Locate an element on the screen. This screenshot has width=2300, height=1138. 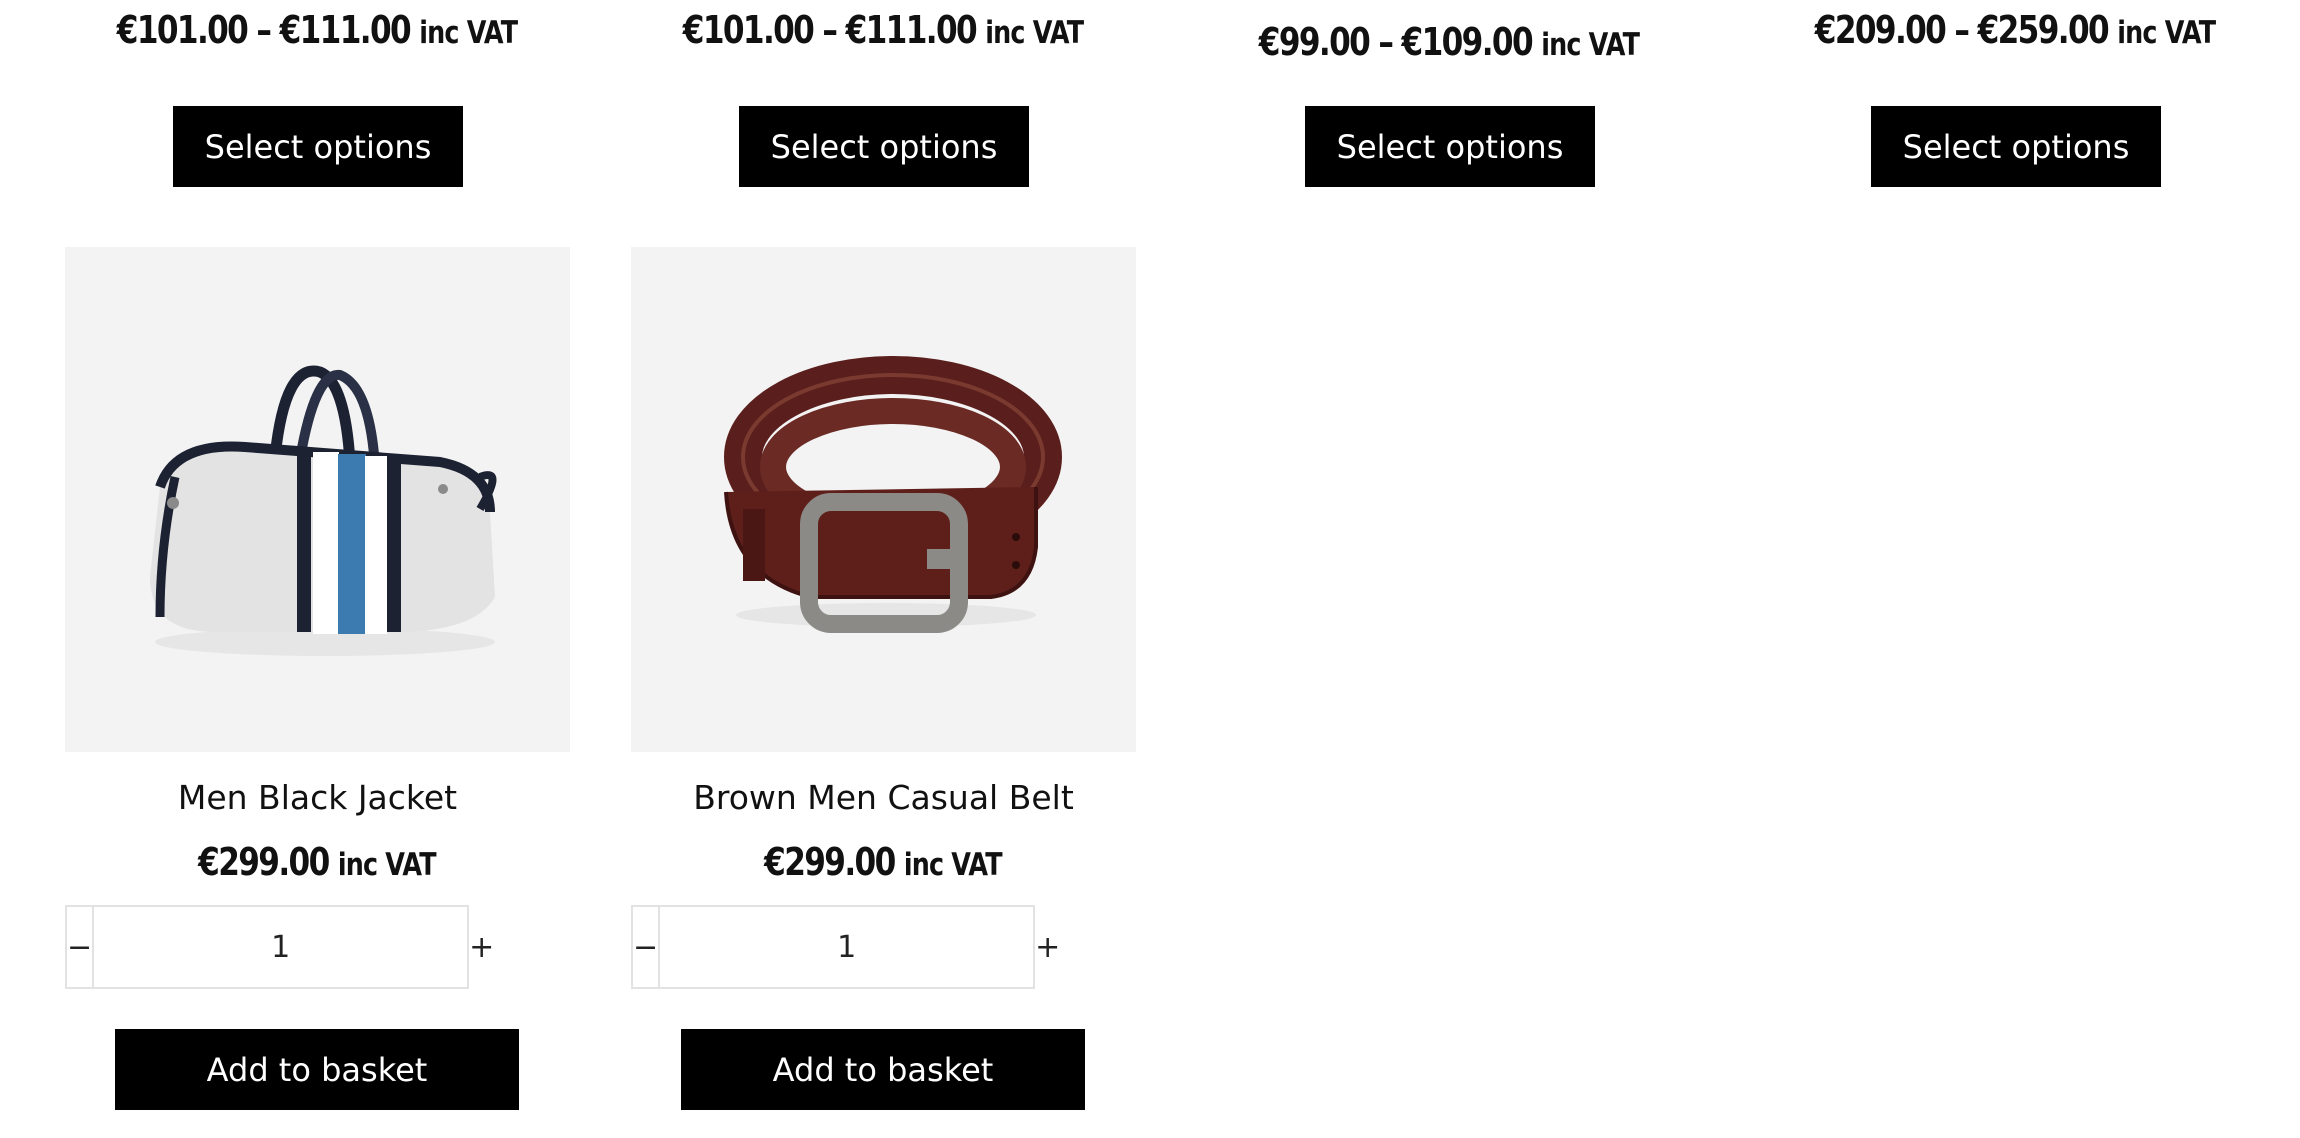
price-amount: €99.00 – €109.00 is located at coordinates (1396, 42).